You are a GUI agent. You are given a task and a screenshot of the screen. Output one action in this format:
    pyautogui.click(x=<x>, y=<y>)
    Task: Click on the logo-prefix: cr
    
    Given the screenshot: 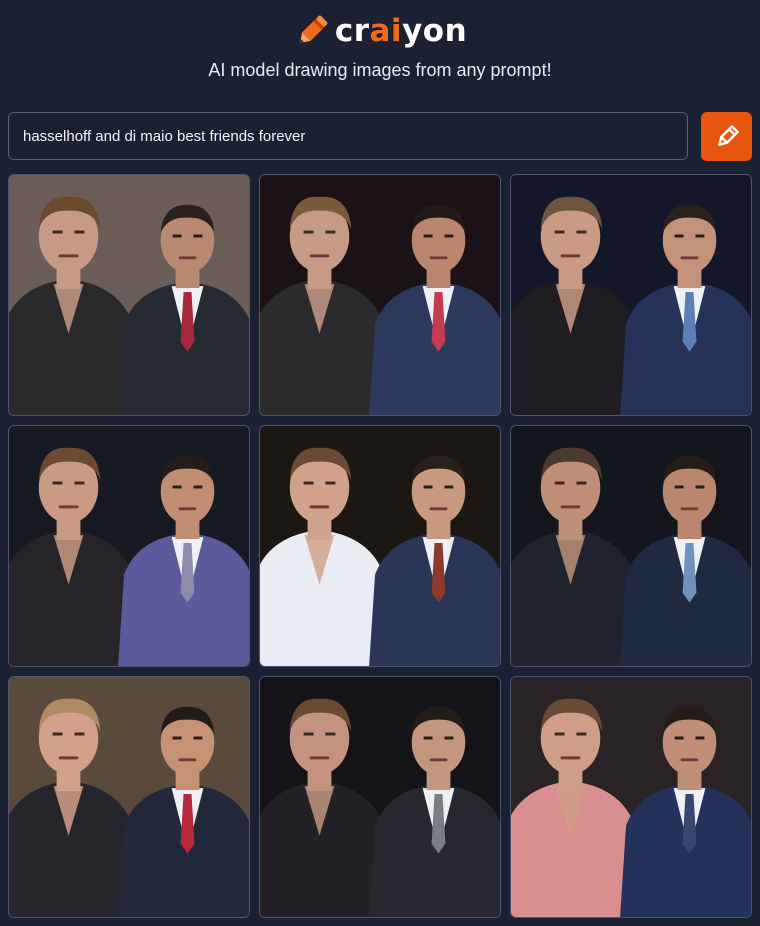 What is the action you would take?
    pyautogui.click(x=352, y=30)
    